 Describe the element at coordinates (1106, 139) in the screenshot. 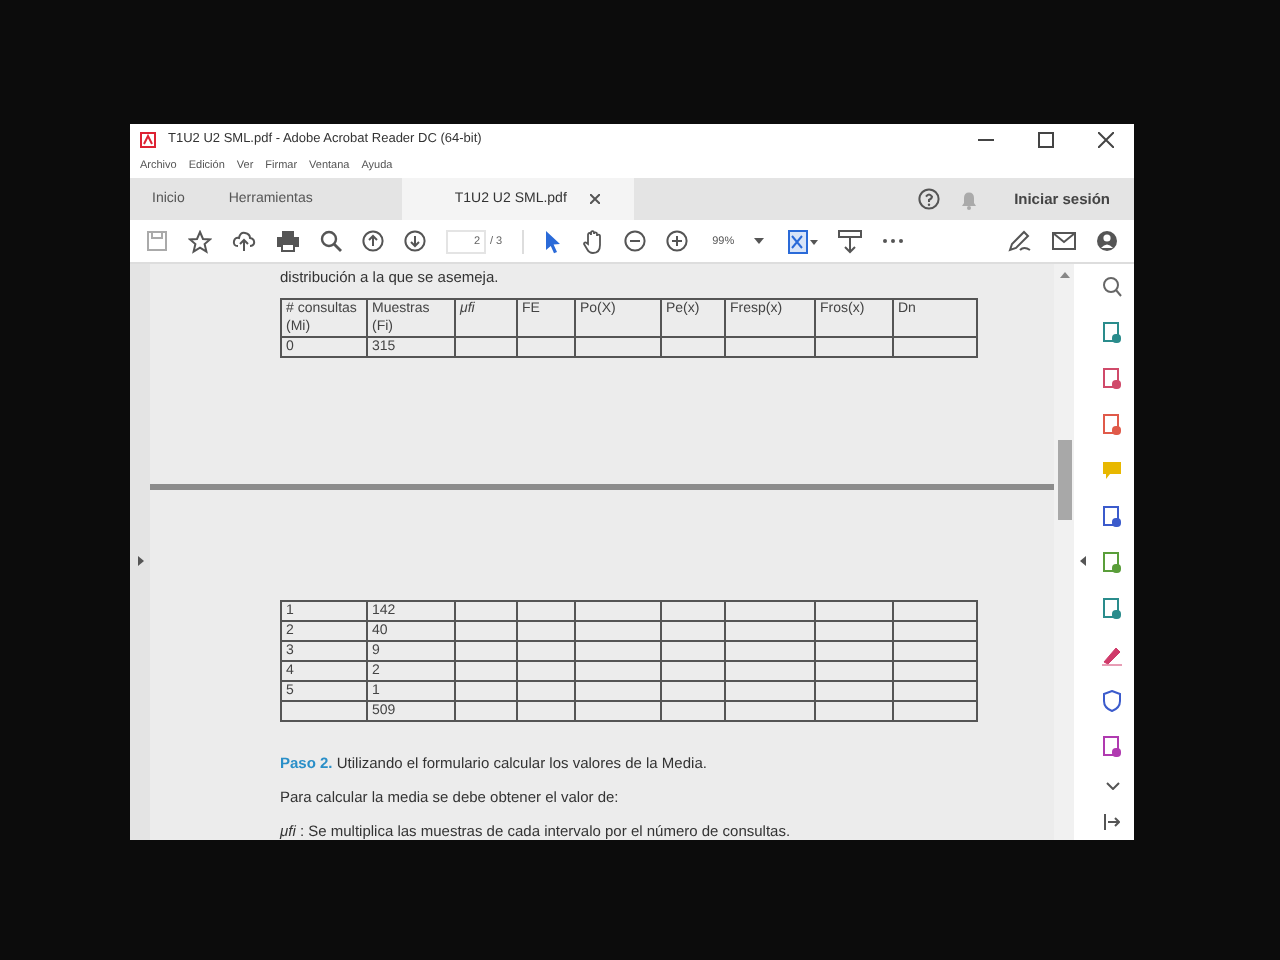

I see `close-icon` at that location.